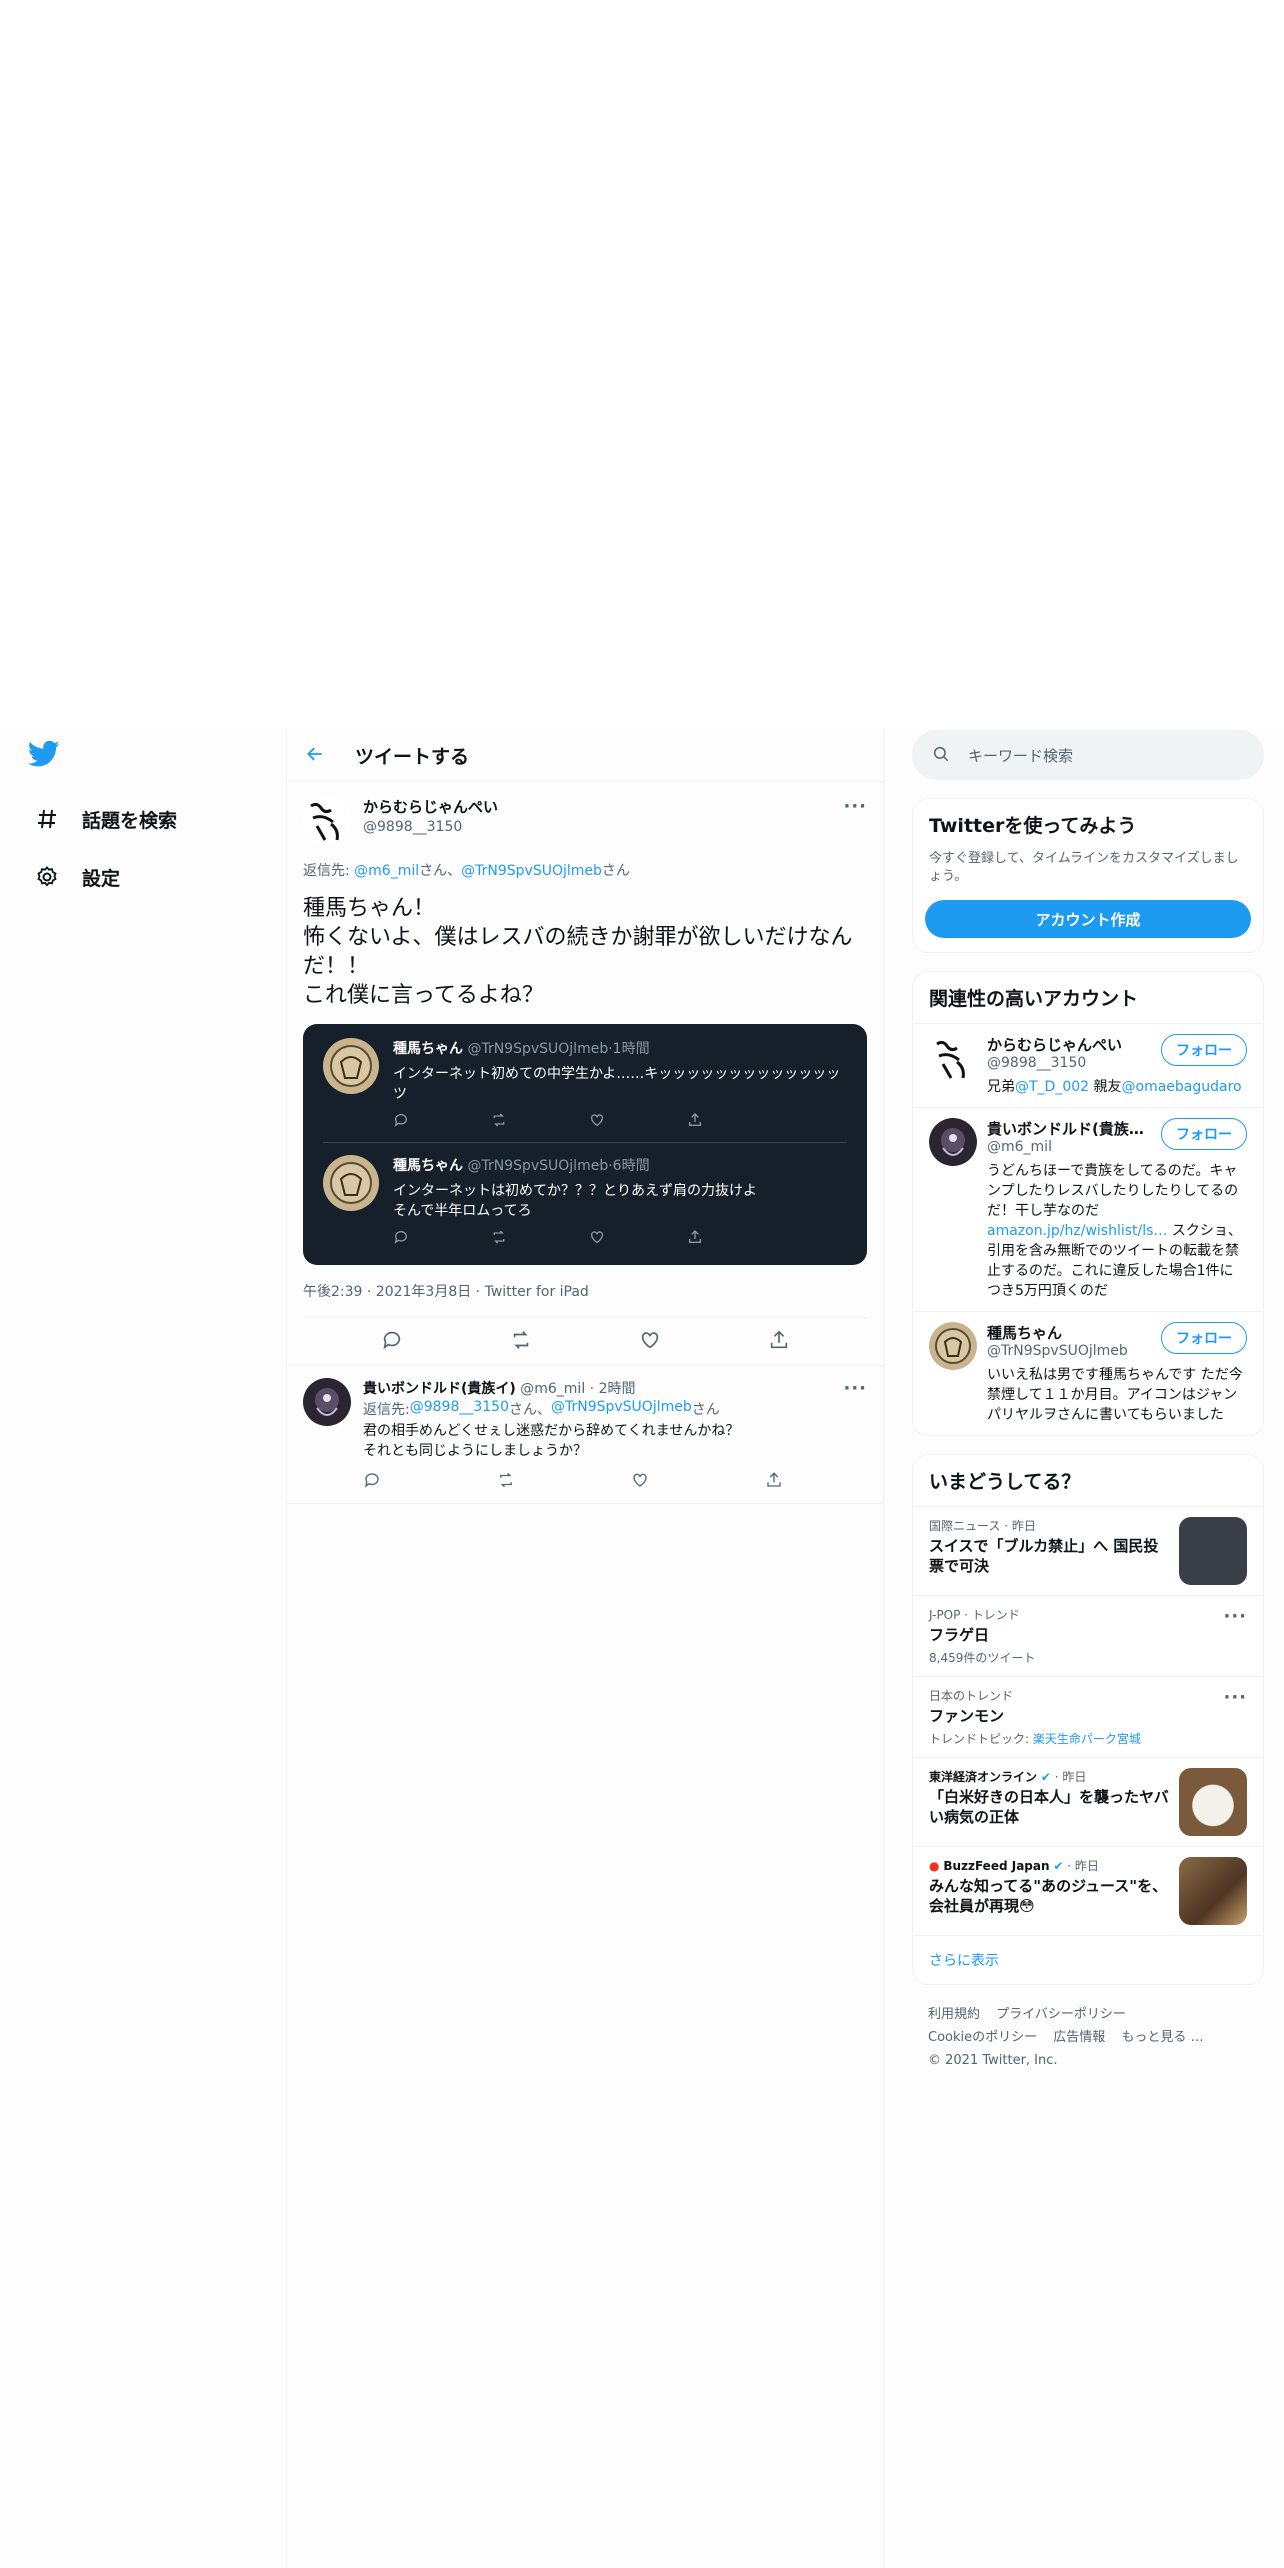  What do you see at coordinates (1088, 755) in the screenshot?
I see `search-input: キーワード検索` at bounding box center [1088, 755].